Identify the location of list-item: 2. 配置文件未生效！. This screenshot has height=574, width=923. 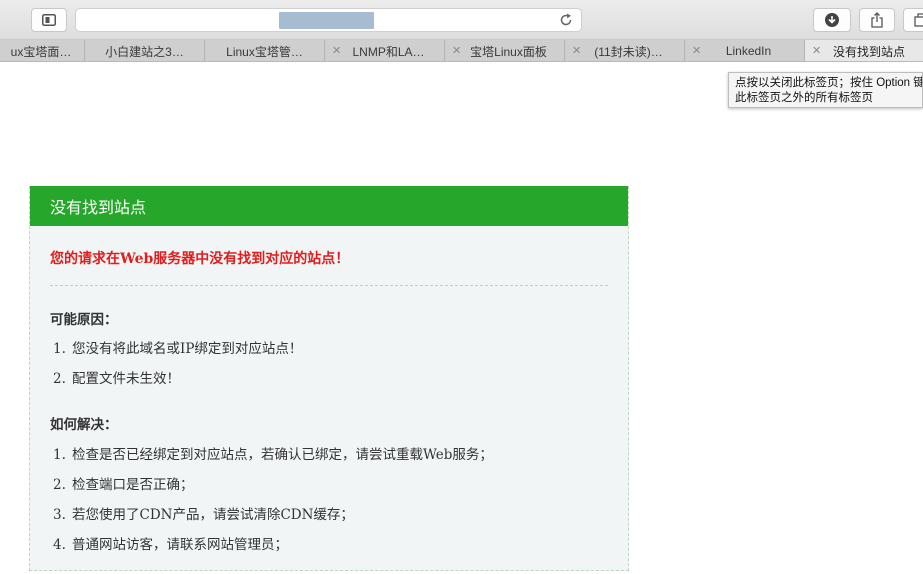
(329, 379).